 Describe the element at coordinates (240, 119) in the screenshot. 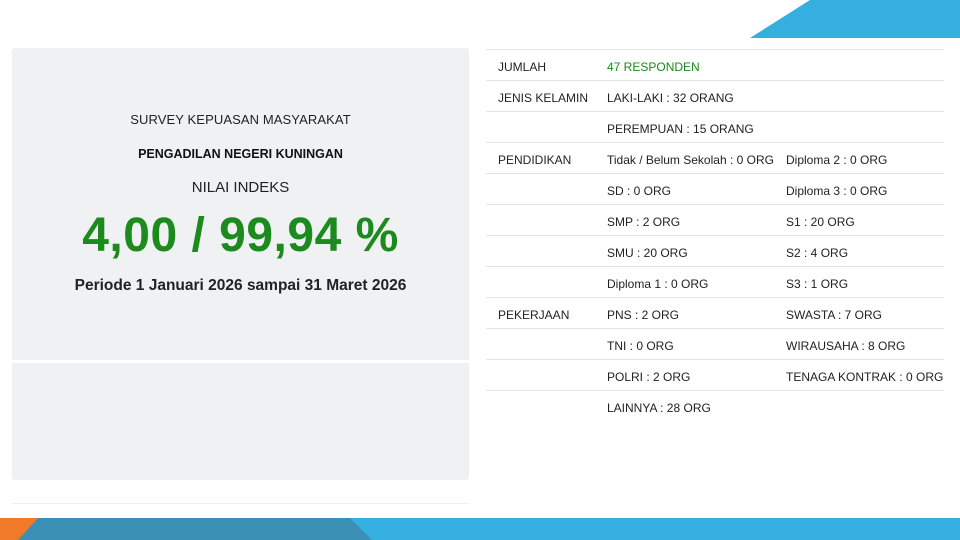

I see `survey-title: SURVEY KEPUASAN MASYARAKAT` at that location.